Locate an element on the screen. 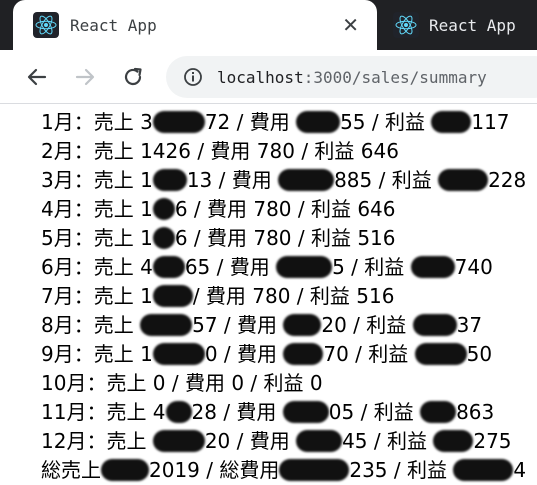 This screenshot has height=485, width=537. tab-react-app-inactive: React App is located at coordinates (459, 25).